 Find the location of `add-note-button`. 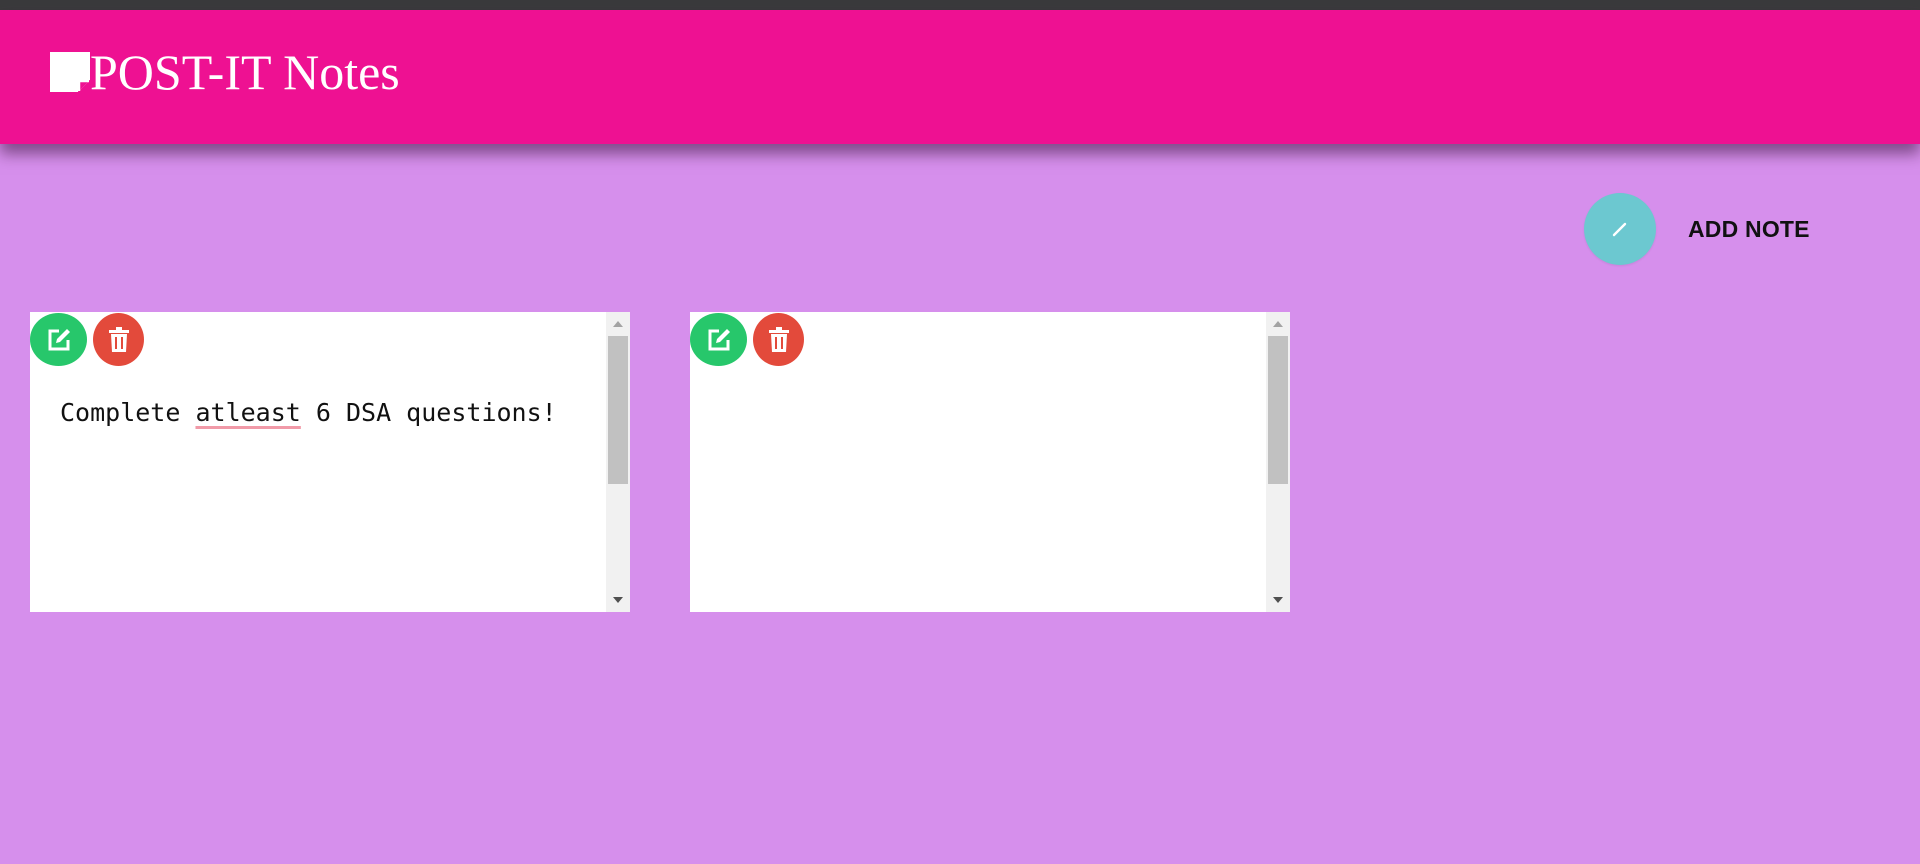

add-note-button is located at coordinates (1620, 229).